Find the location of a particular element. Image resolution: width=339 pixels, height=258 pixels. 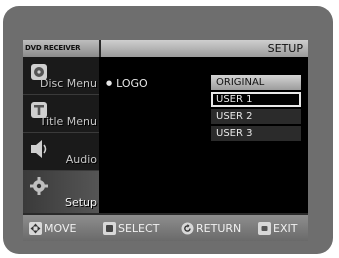

move-icon is located at coordinates (35, 228).